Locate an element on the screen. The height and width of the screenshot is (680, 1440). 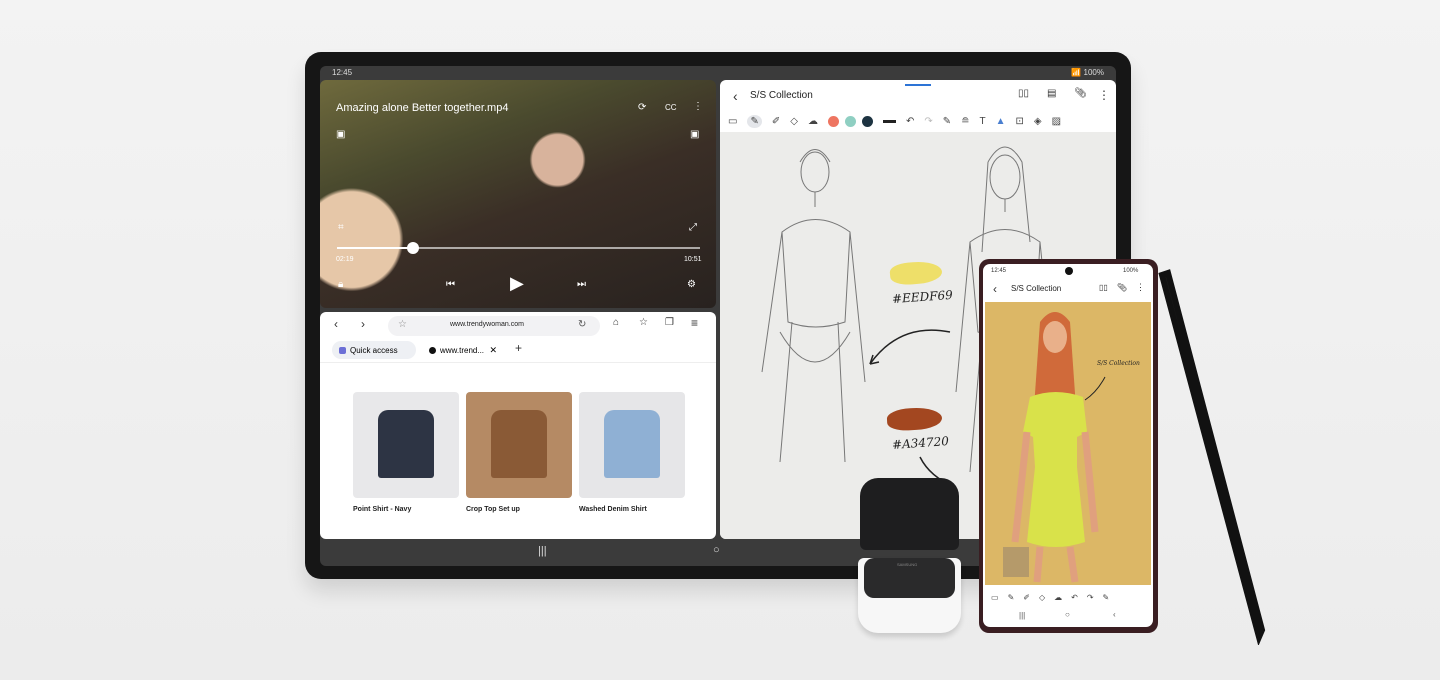
drag-handle is located at coordinates (918, 85).